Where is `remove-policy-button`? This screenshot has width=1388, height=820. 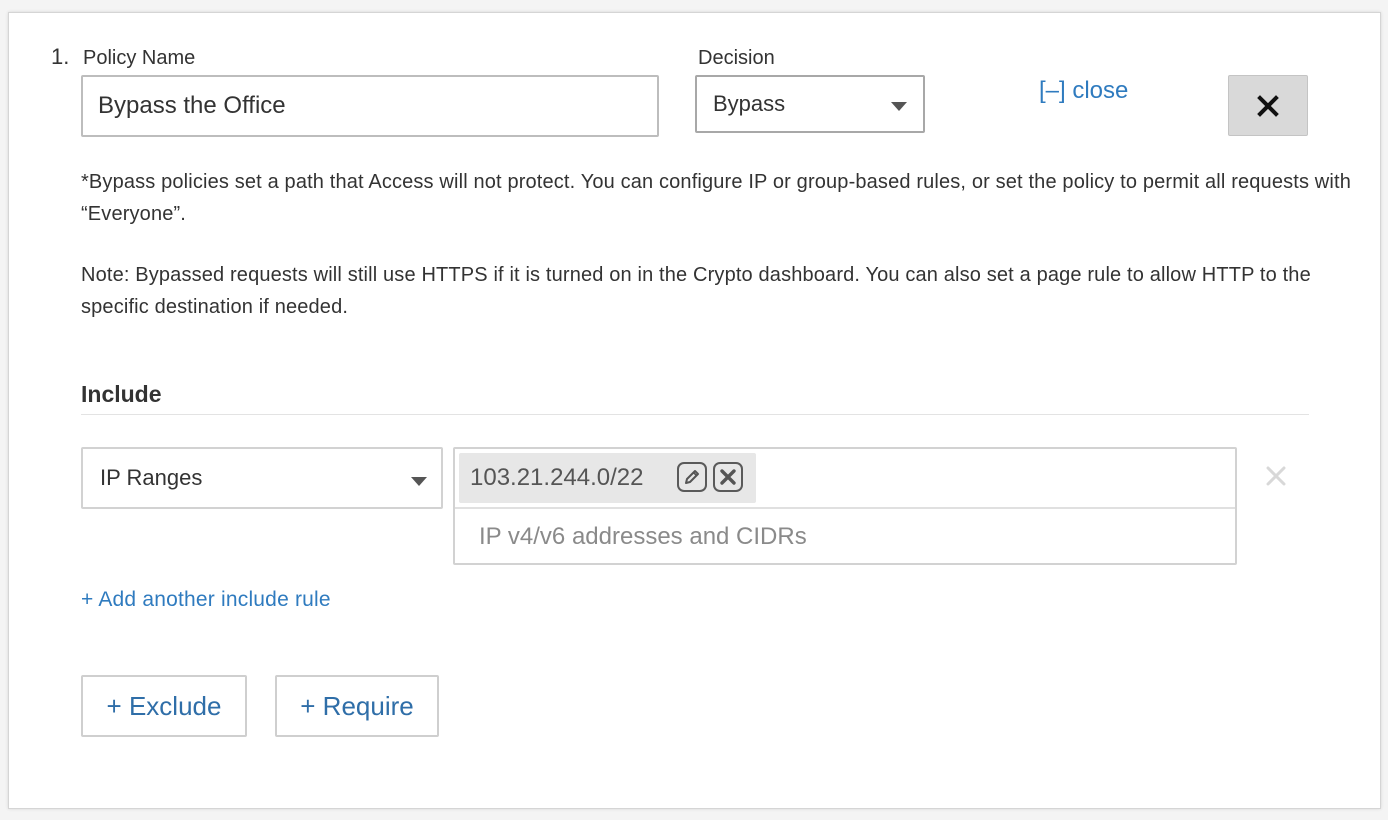
remove-policy-button is located at coordinates (1268, 105).